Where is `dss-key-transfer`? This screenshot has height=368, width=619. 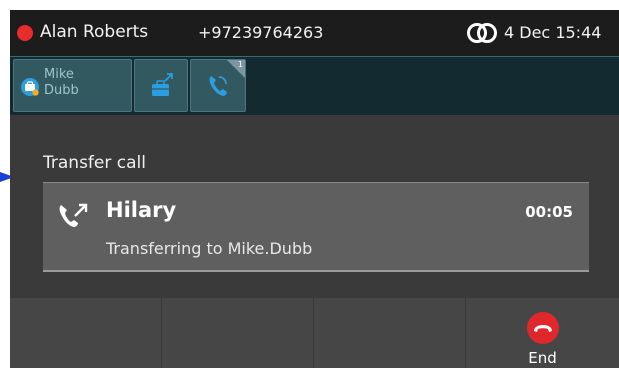
dss-key-transfer is located at coordinates (161, 85).